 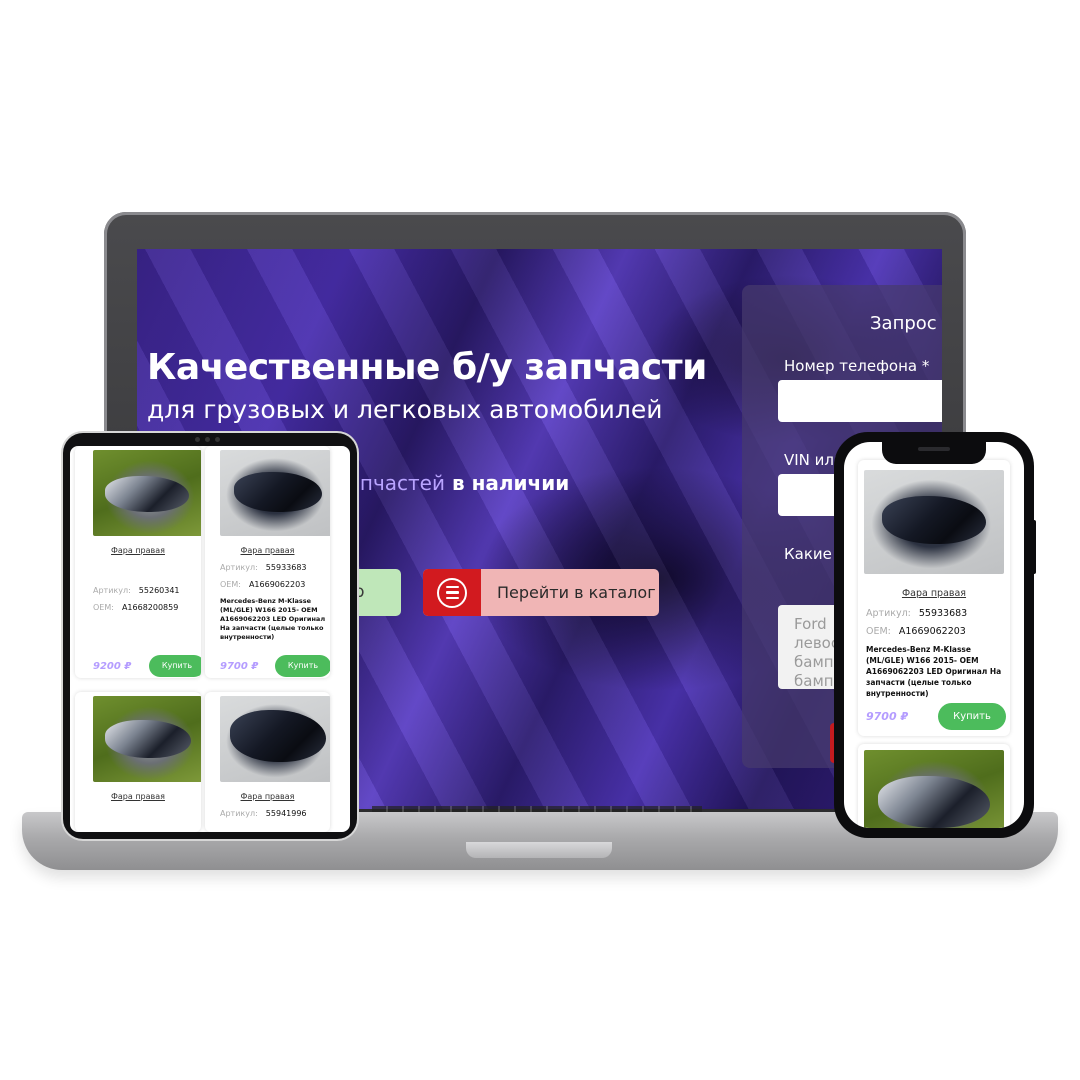 I want to click on product-oem: OEM: A1668200859, so click(x=136, y=607).